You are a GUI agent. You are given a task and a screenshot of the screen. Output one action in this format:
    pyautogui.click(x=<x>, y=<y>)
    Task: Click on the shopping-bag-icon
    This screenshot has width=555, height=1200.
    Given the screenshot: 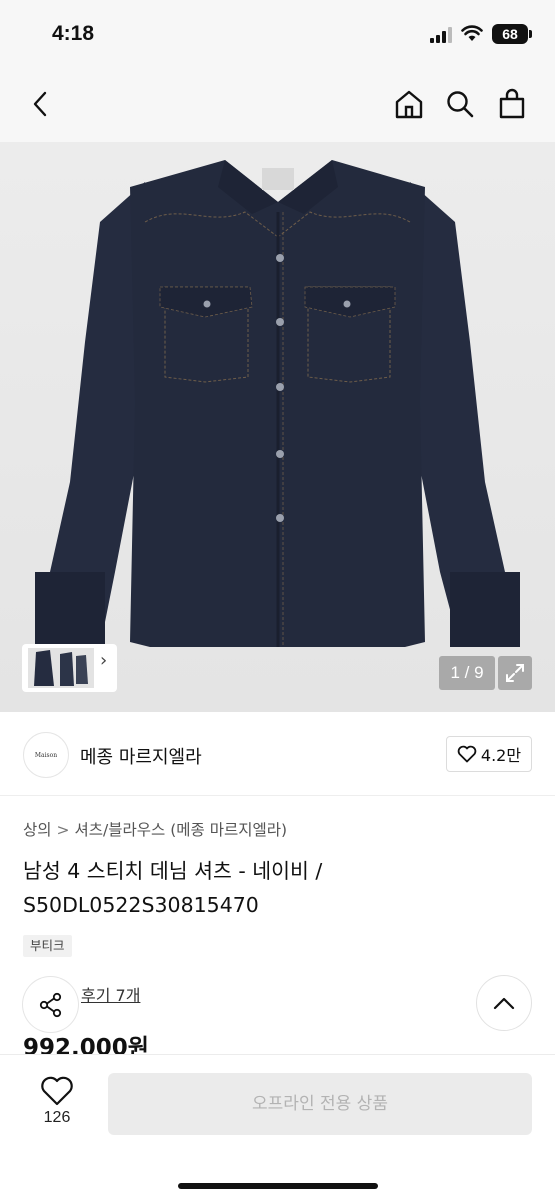 What is the action you would take?
    pyautogui.click(x=512, y=103)
    